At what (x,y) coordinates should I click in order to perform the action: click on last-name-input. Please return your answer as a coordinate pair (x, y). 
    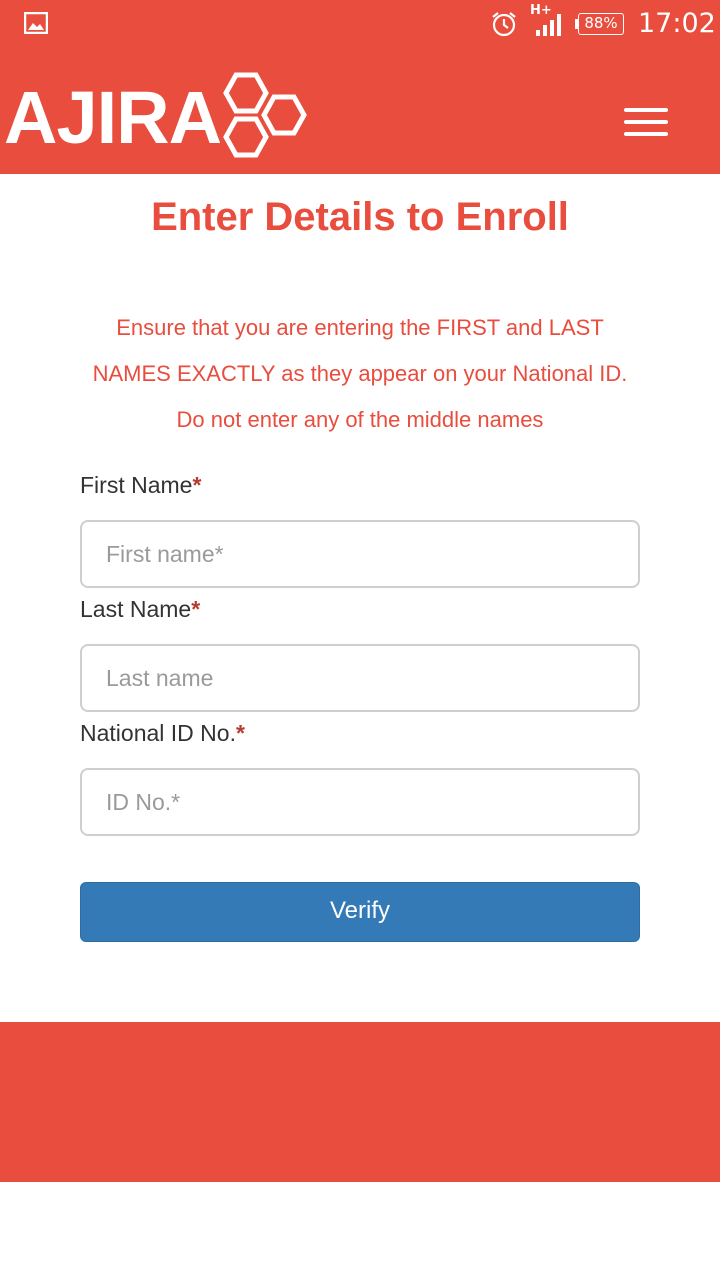
    Looking at the image, I should click on (360, 678).